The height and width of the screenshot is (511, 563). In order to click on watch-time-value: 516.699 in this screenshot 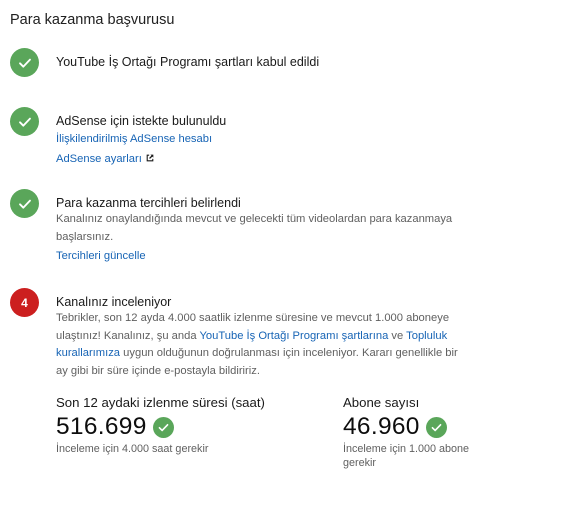, I will do `click(101, 426)`.